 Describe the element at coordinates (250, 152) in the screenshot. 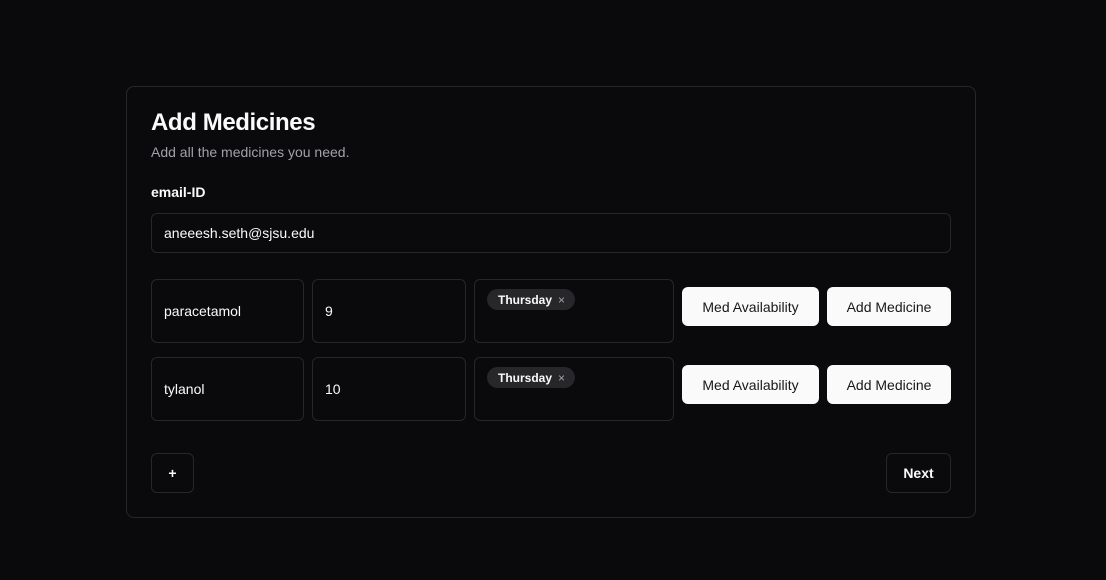

I see `page-subtitle: Add all the medicines you need.` at that location.